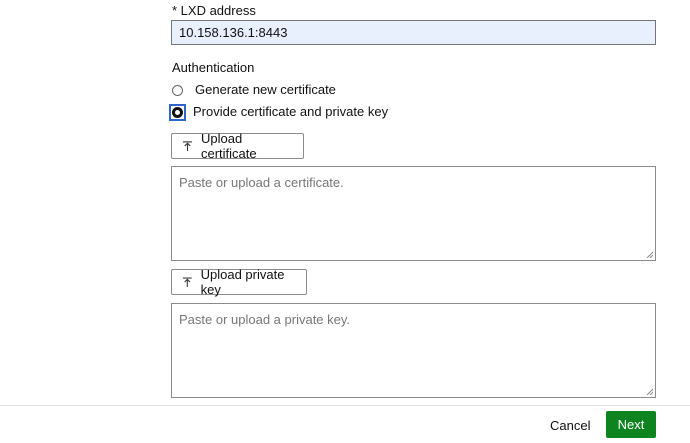 The height and width of the screenshot is (443, 690). I want to click on upload-certificate-label: Upload certificate, so click(228, 146).